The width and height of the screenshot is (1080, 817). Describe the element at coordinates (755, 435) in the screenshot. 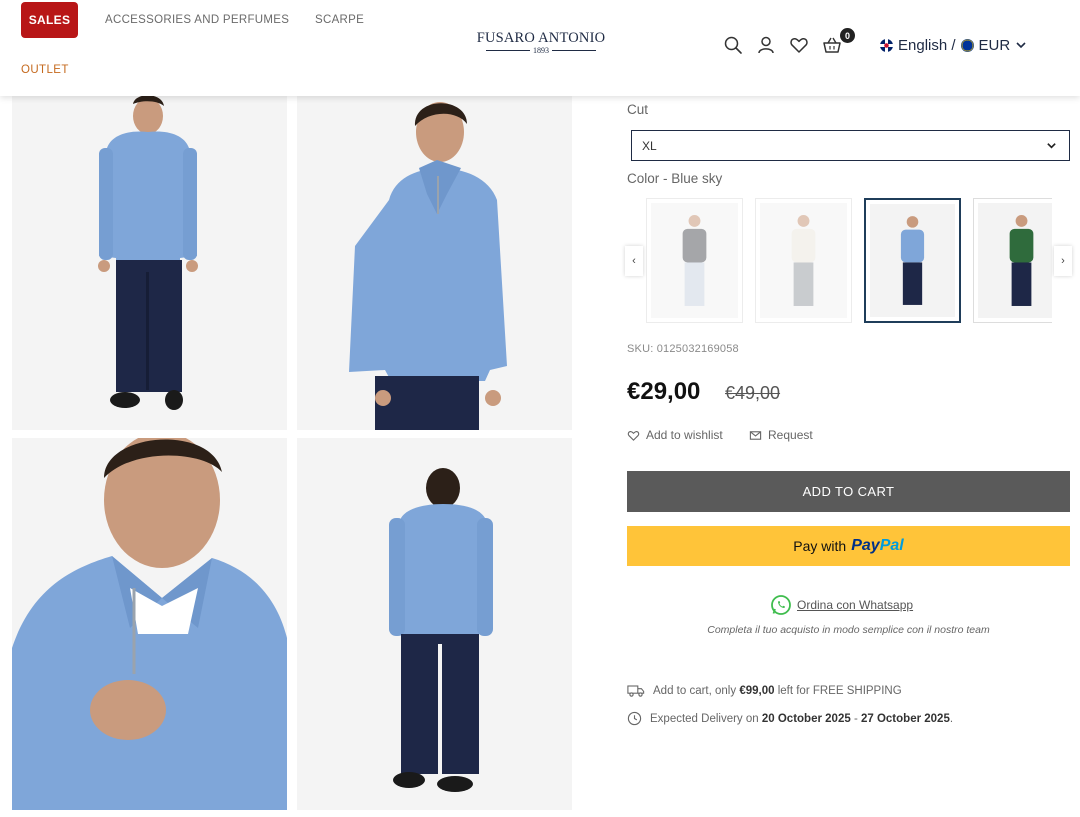

I see `mail-icon` at that location.